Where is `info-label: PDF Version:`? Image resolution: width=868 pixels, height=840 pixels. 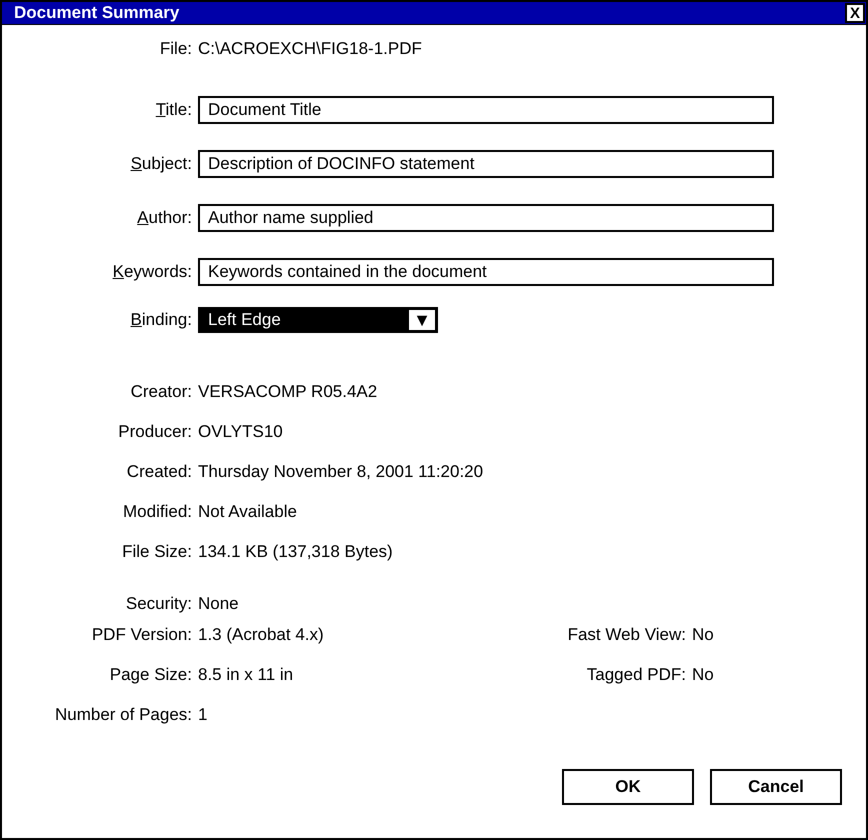
info-label: PDF Version: is located at coordinates (141, 635).